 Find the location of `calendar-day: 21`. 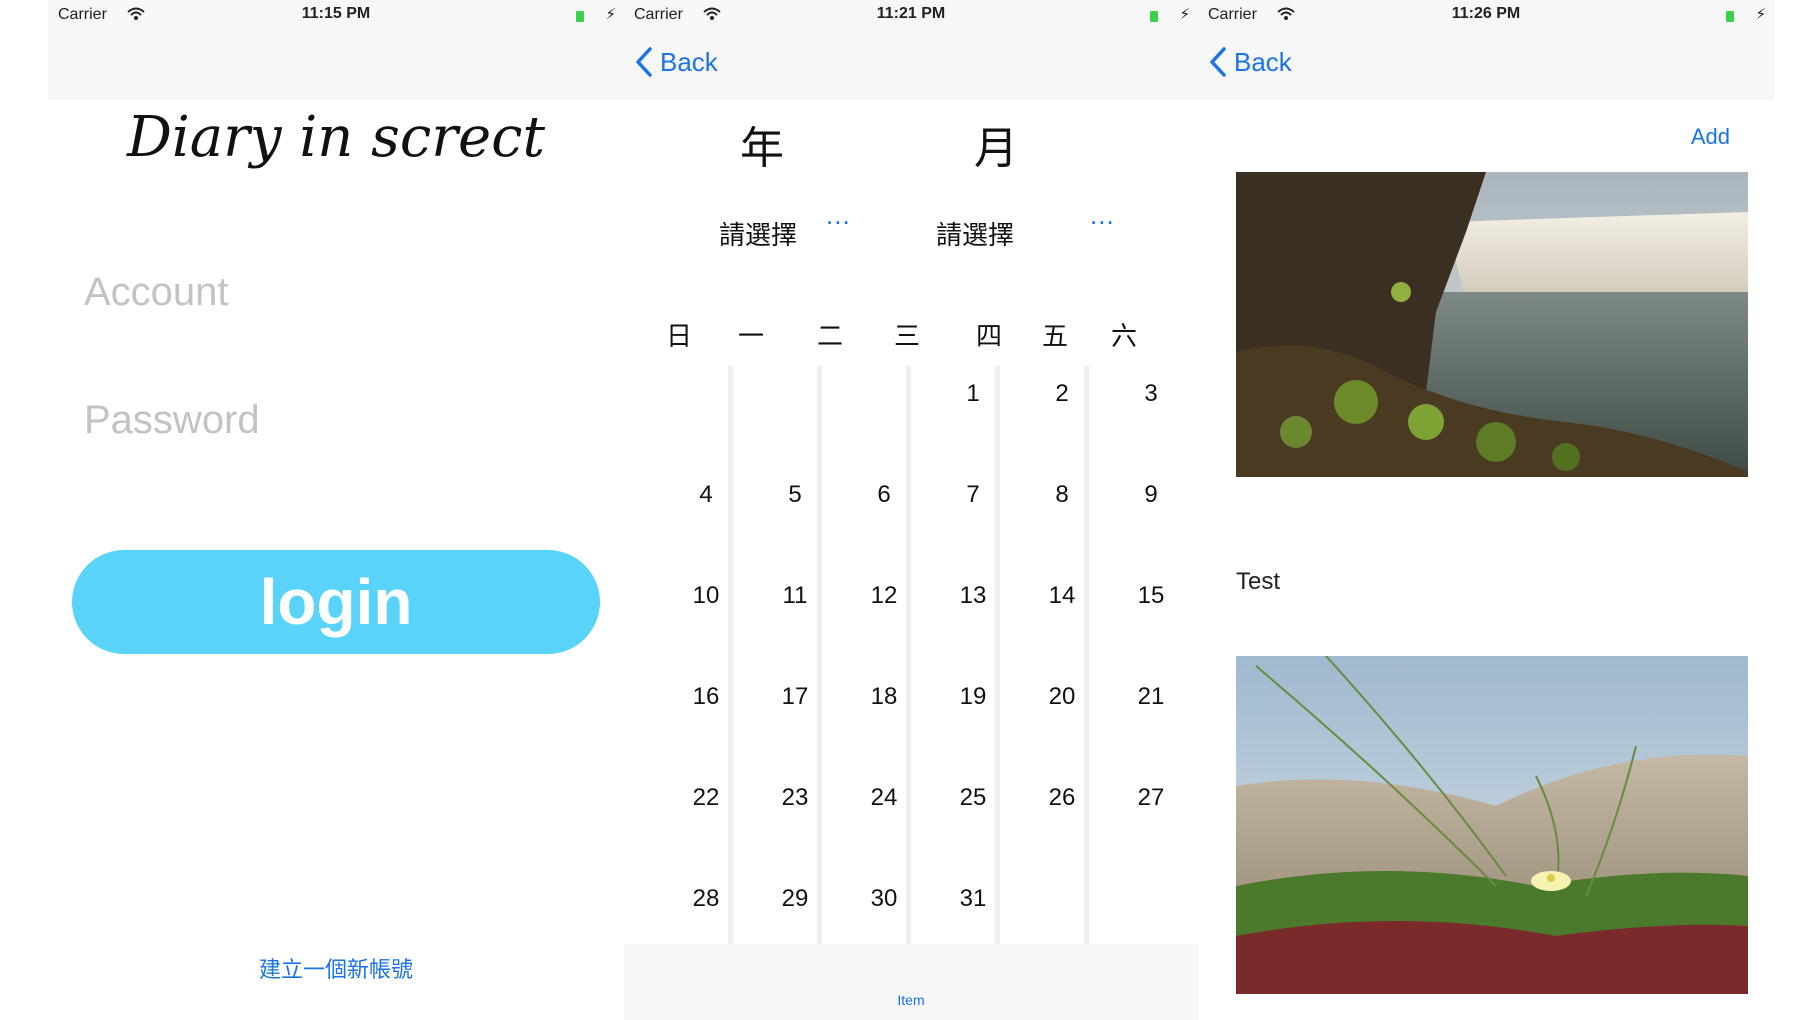

calendar-day: 21 is located at coordinates (1151, 697).